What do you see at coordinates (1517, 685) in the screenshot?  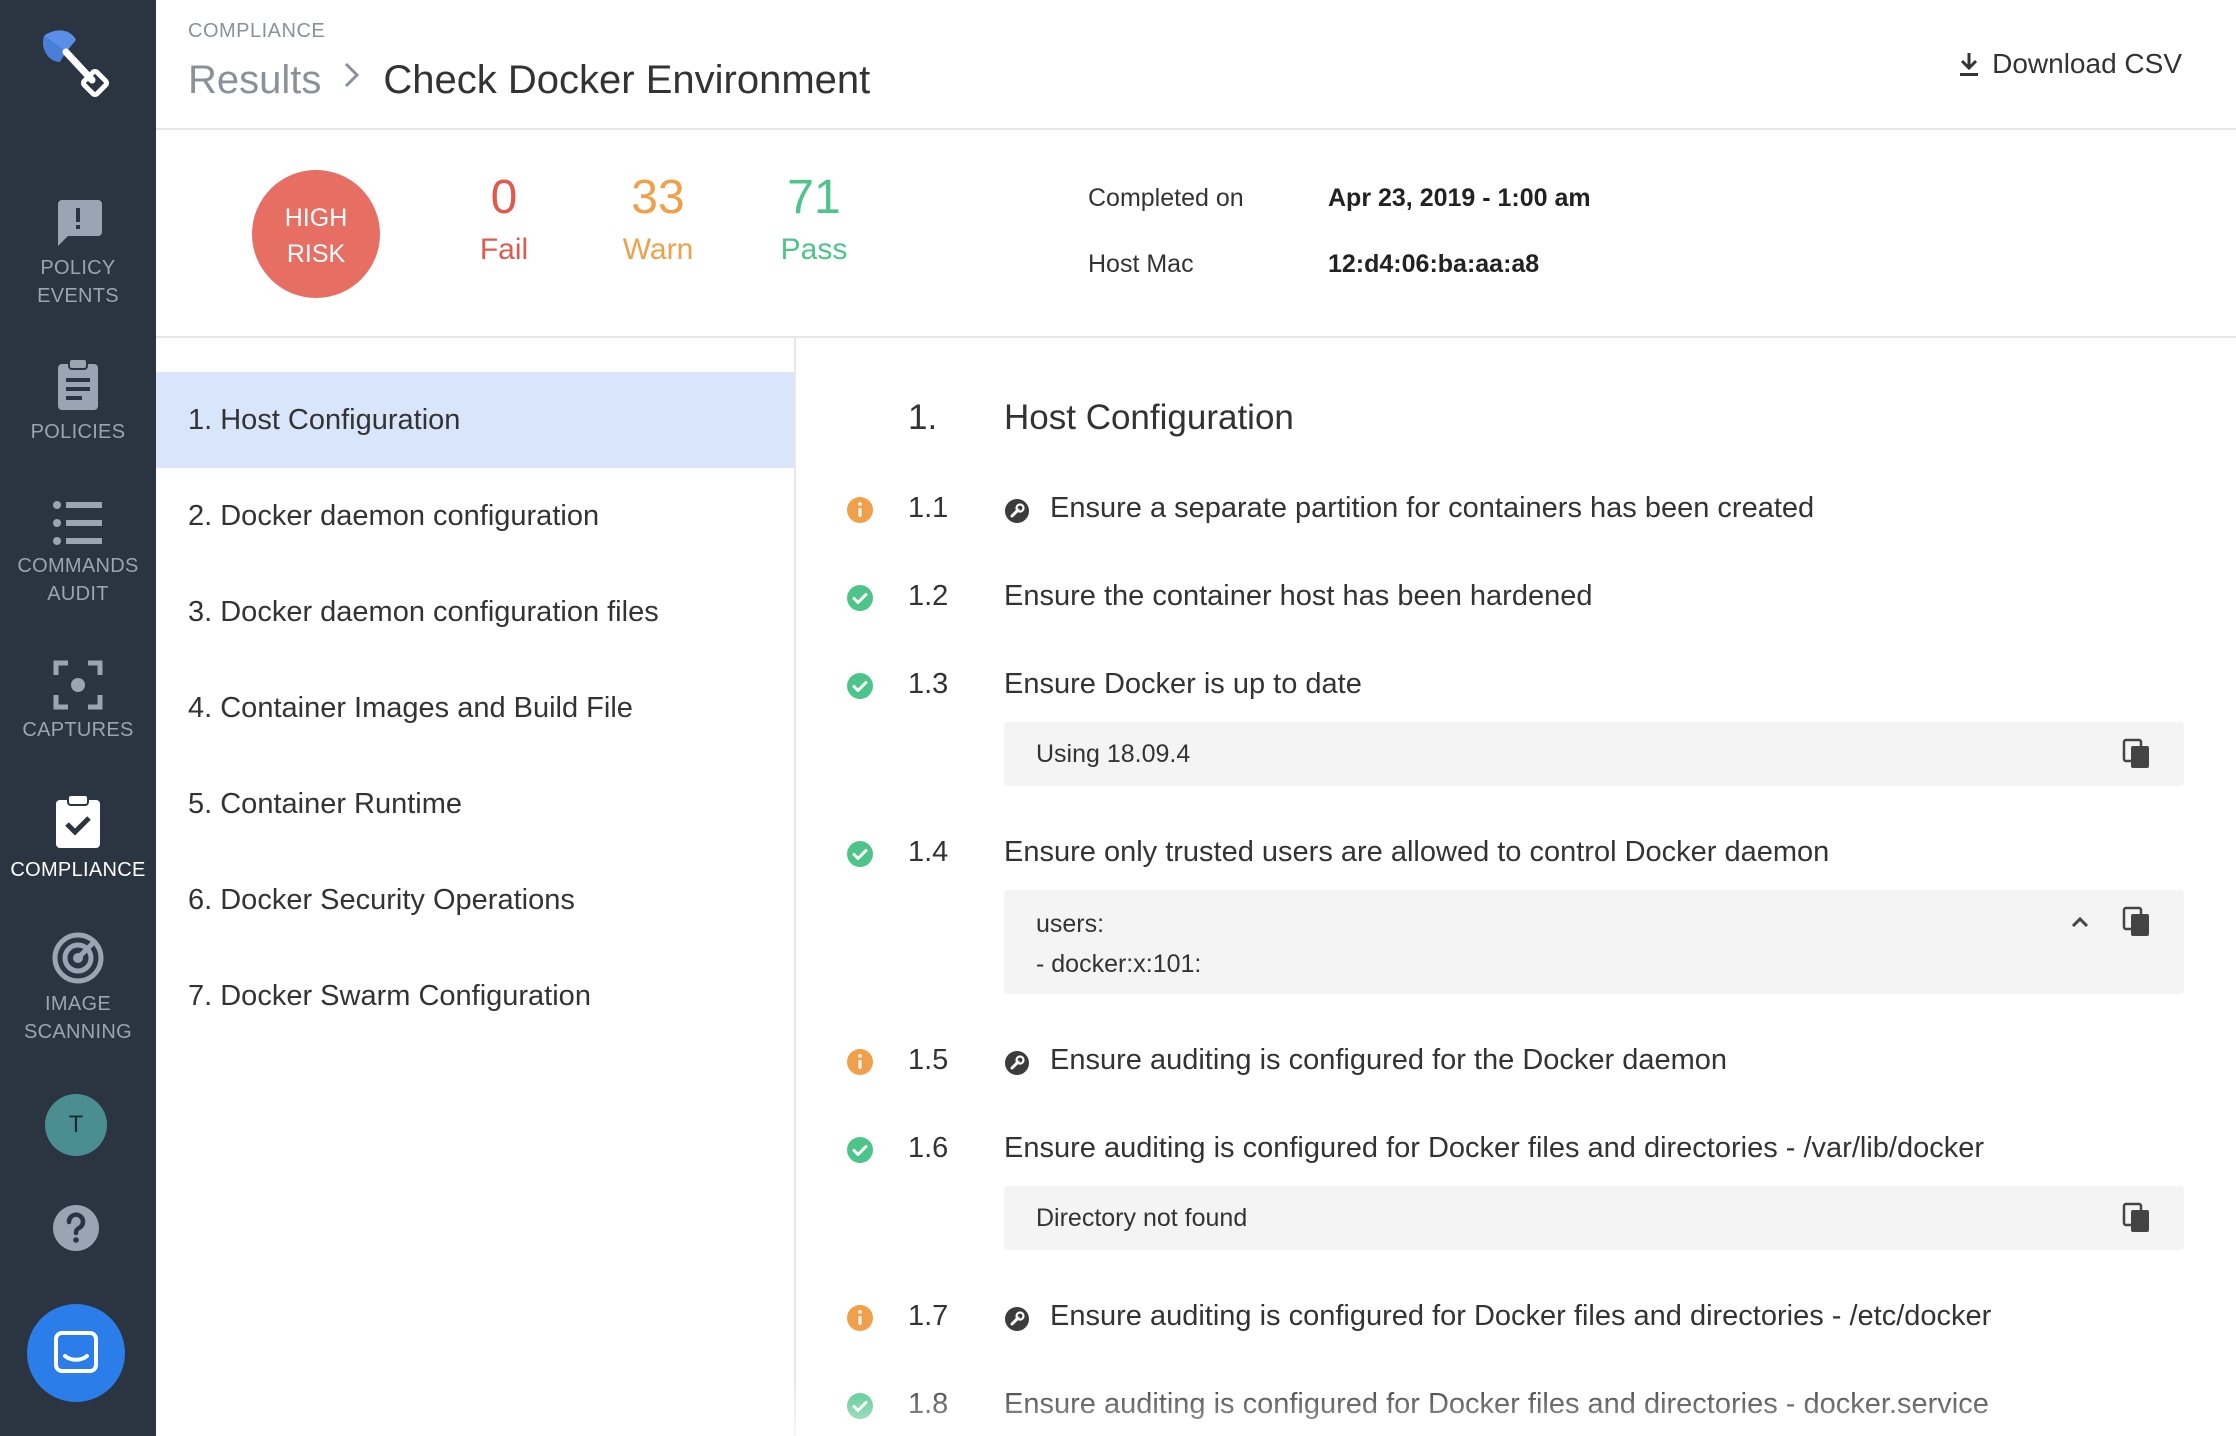 I see `check-row: 1.3 Ensure Docker is up to date` at bounding box center [1517, 685].